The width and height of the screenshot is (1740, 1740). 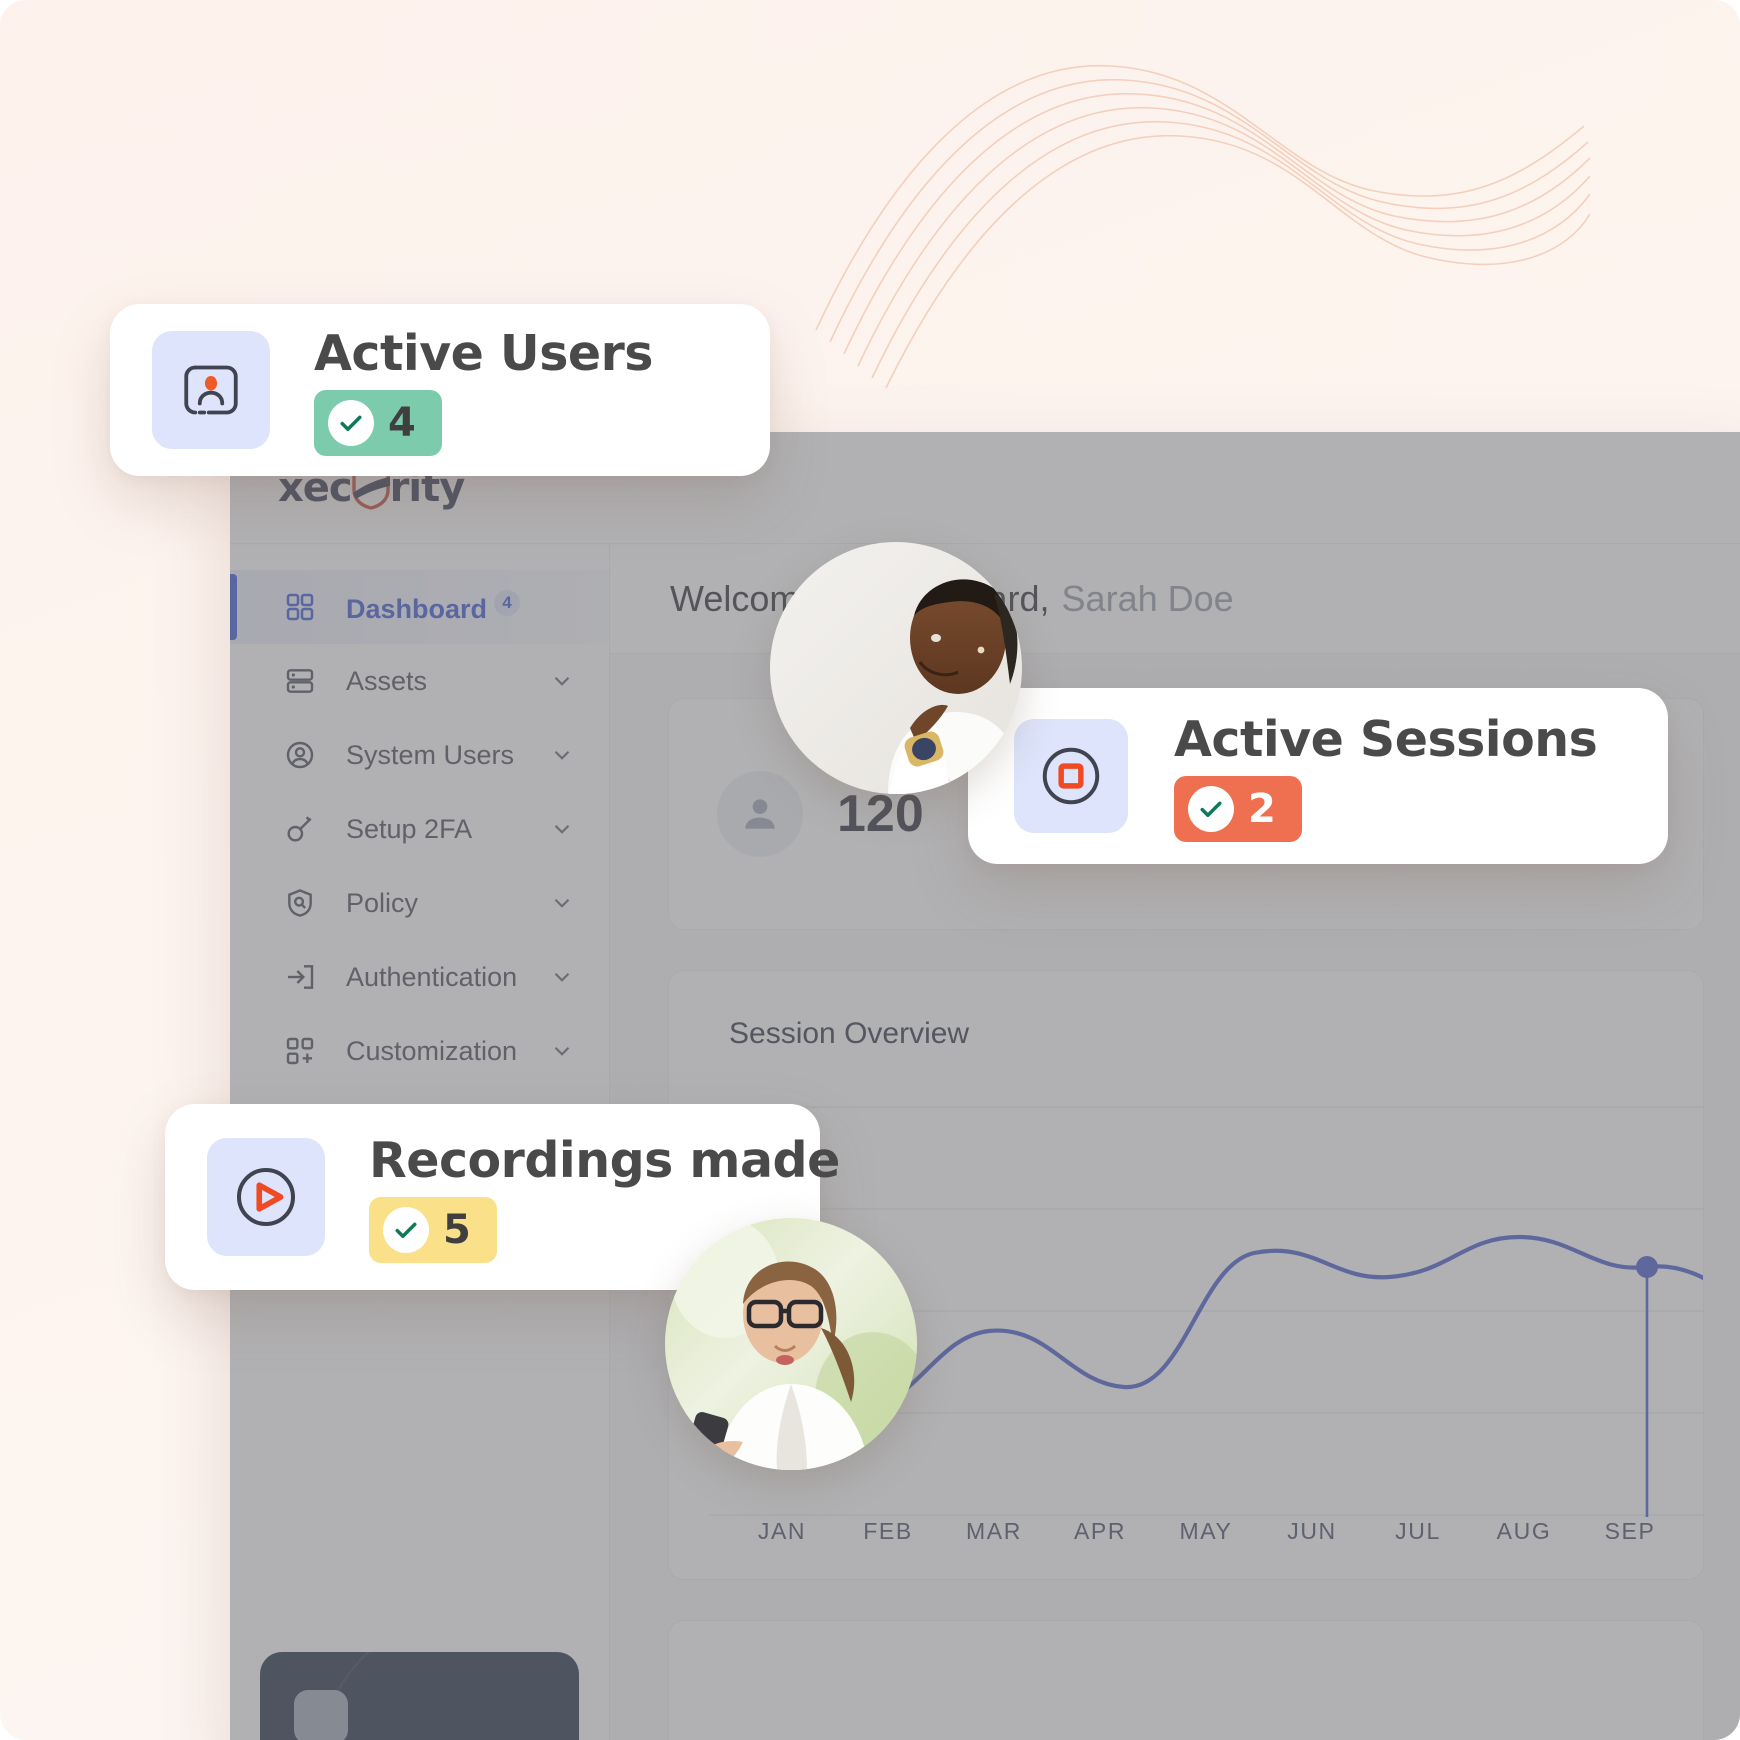 What do you see at coordinates (849, 1033) in the screenshot?
I see `chart-title: Session Overview` at bounding box center [849, 1033].